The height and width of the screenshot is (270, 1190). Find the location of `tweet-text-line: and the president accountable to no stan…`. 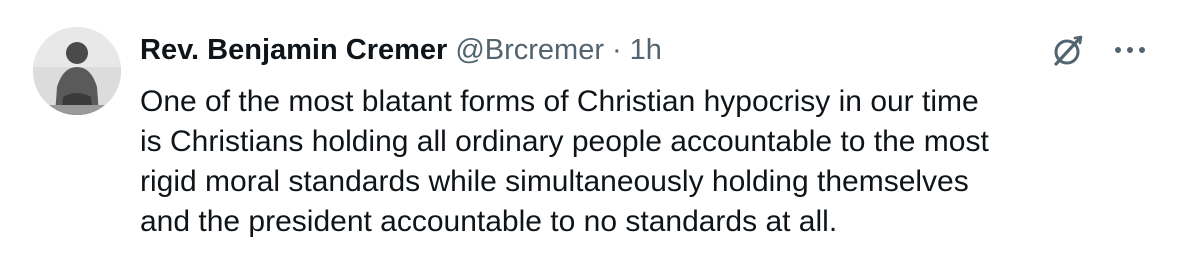

tweet-text-line: and the president accountable to no stan… is located at coordinates (489, 221).